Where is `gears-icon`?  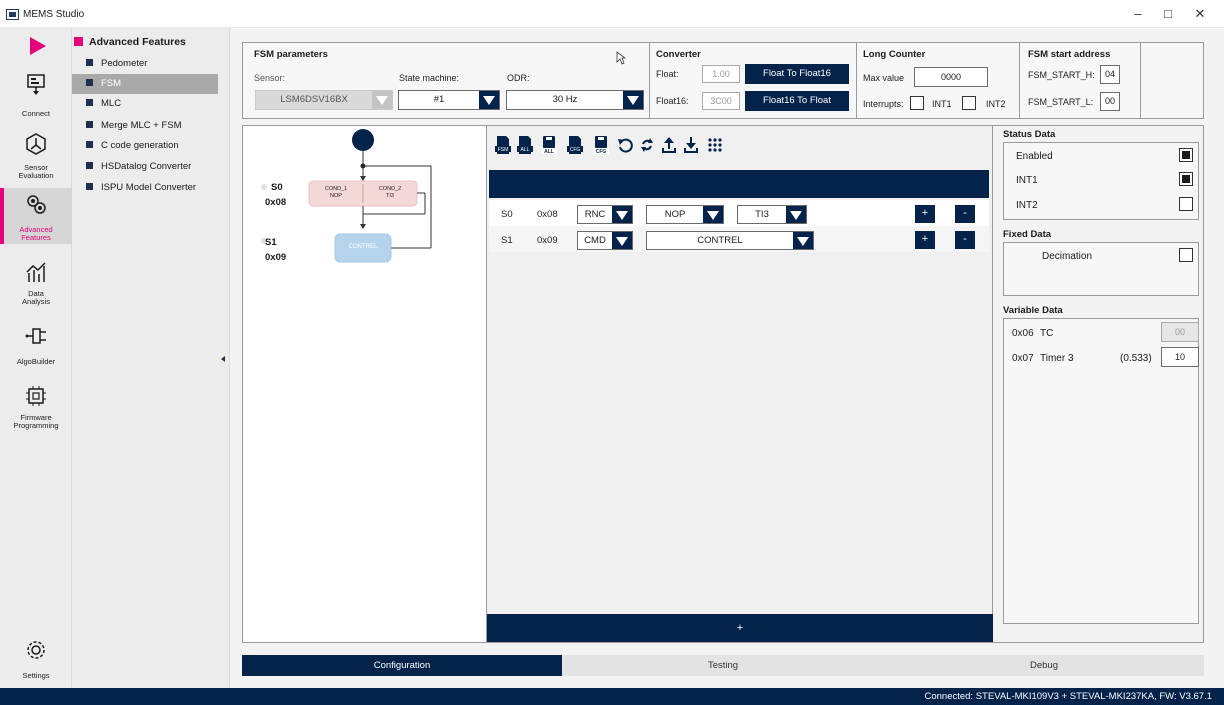 gears-icon is located at coordinates (36, 204).